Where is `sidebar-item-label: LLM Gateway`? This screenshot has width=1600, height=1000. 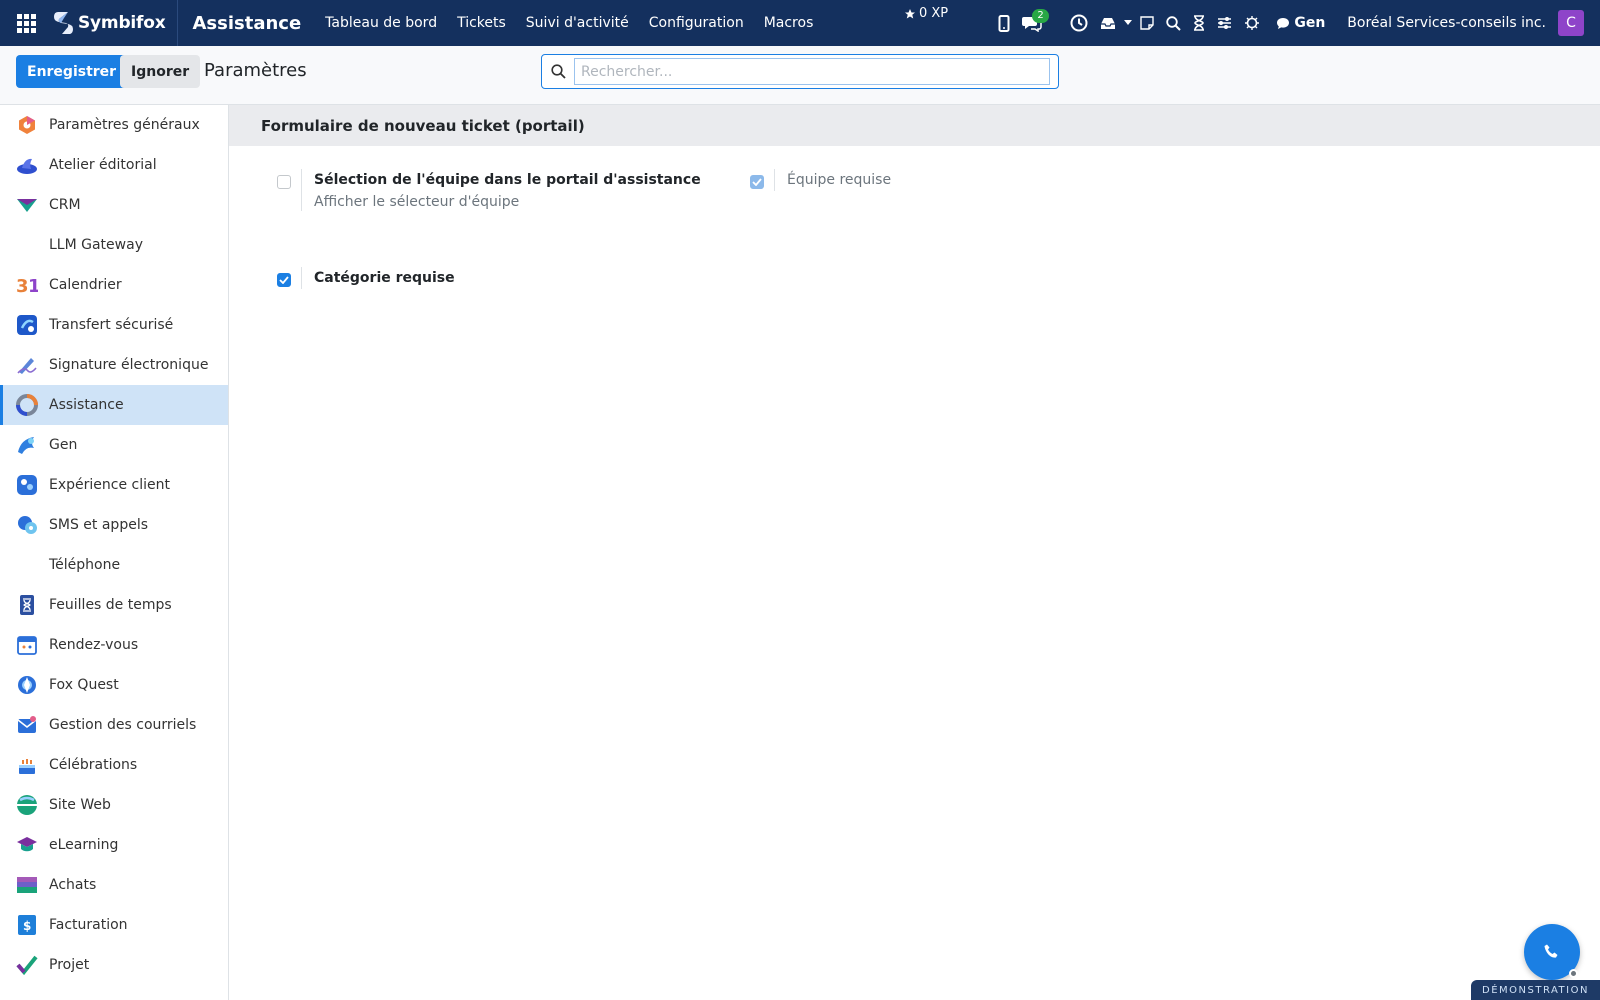
sidebar-item-label: LLM Gateway is located at coordinates (96, 245).